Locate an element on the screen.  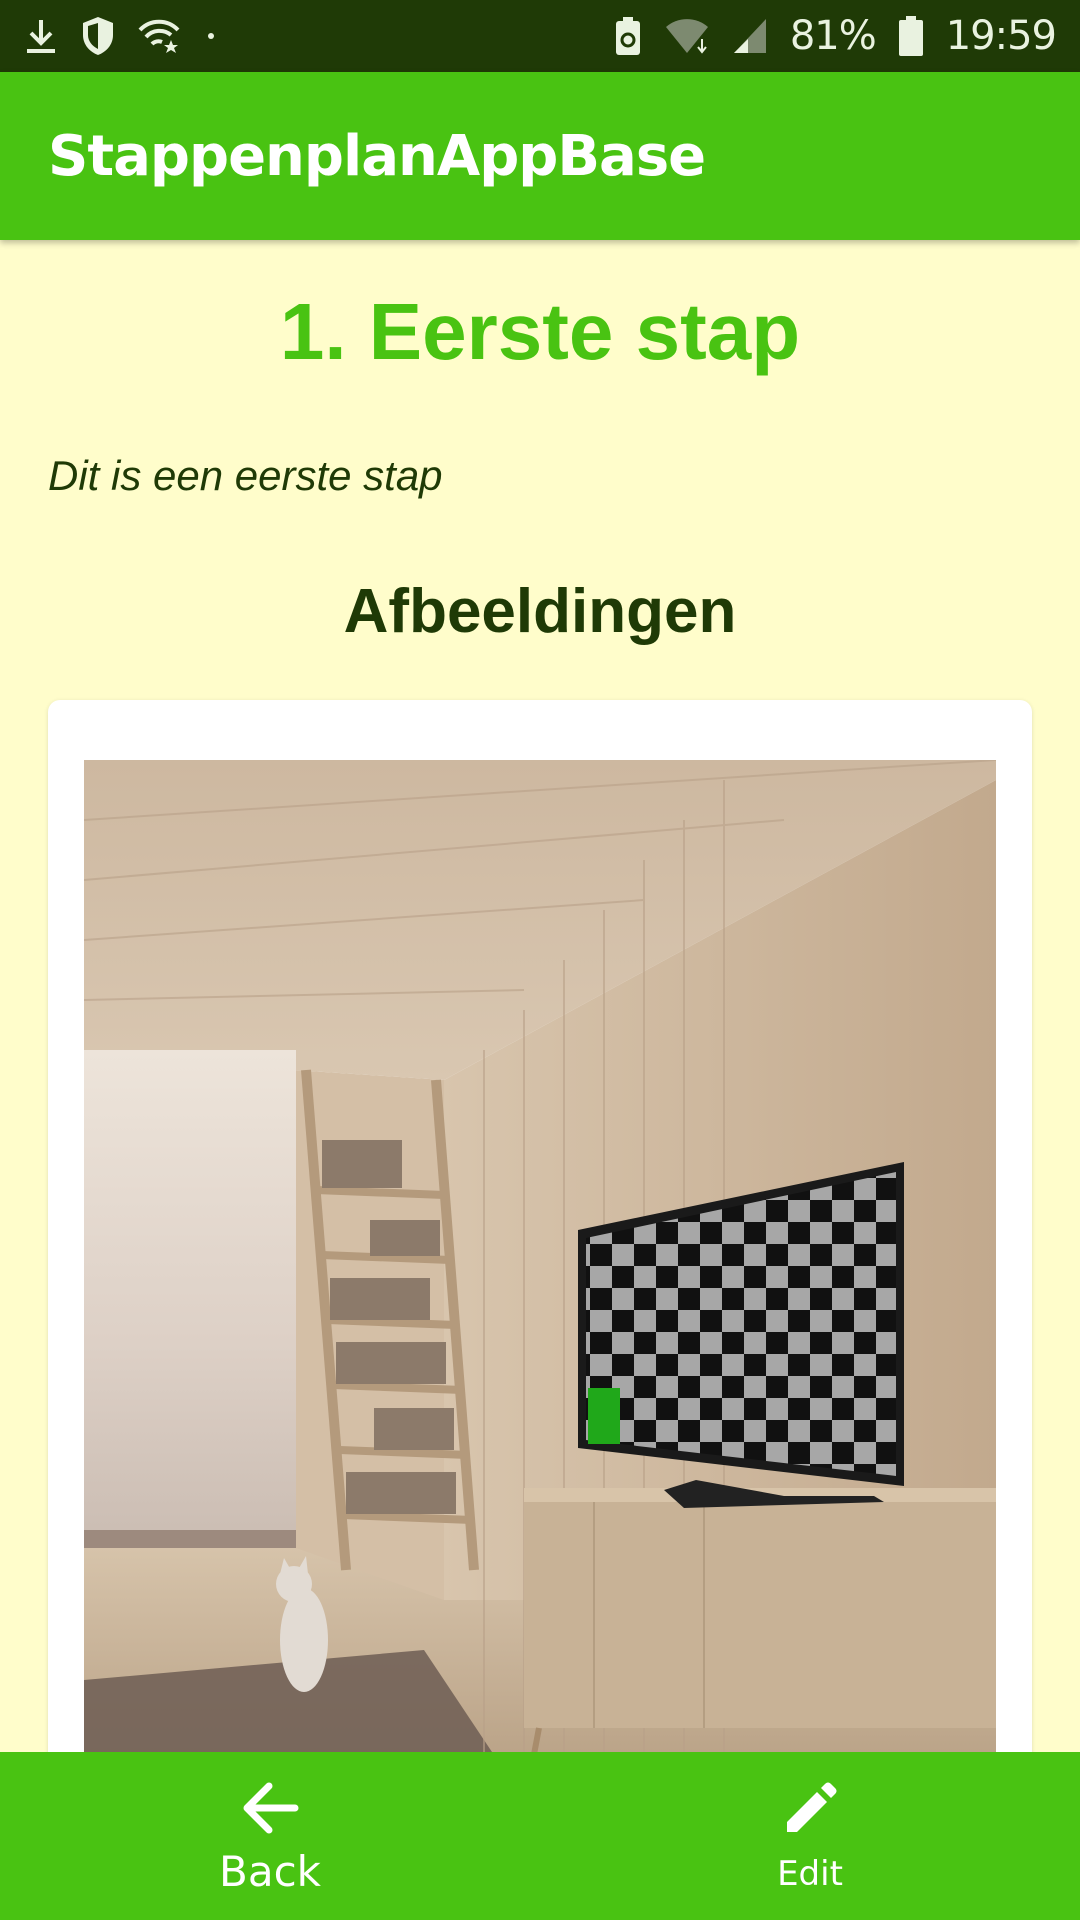
edit-button: Edit is located at coordinates (810, 1836).